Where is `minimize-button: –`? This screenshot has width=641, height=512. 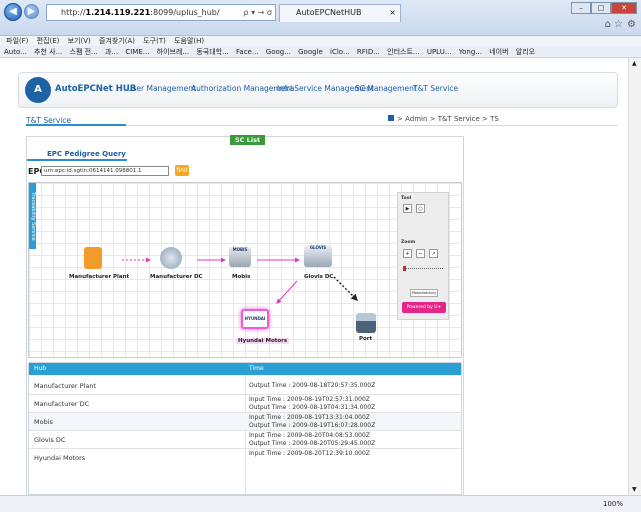
minimize-button: – is located at coordinates (581, 8).